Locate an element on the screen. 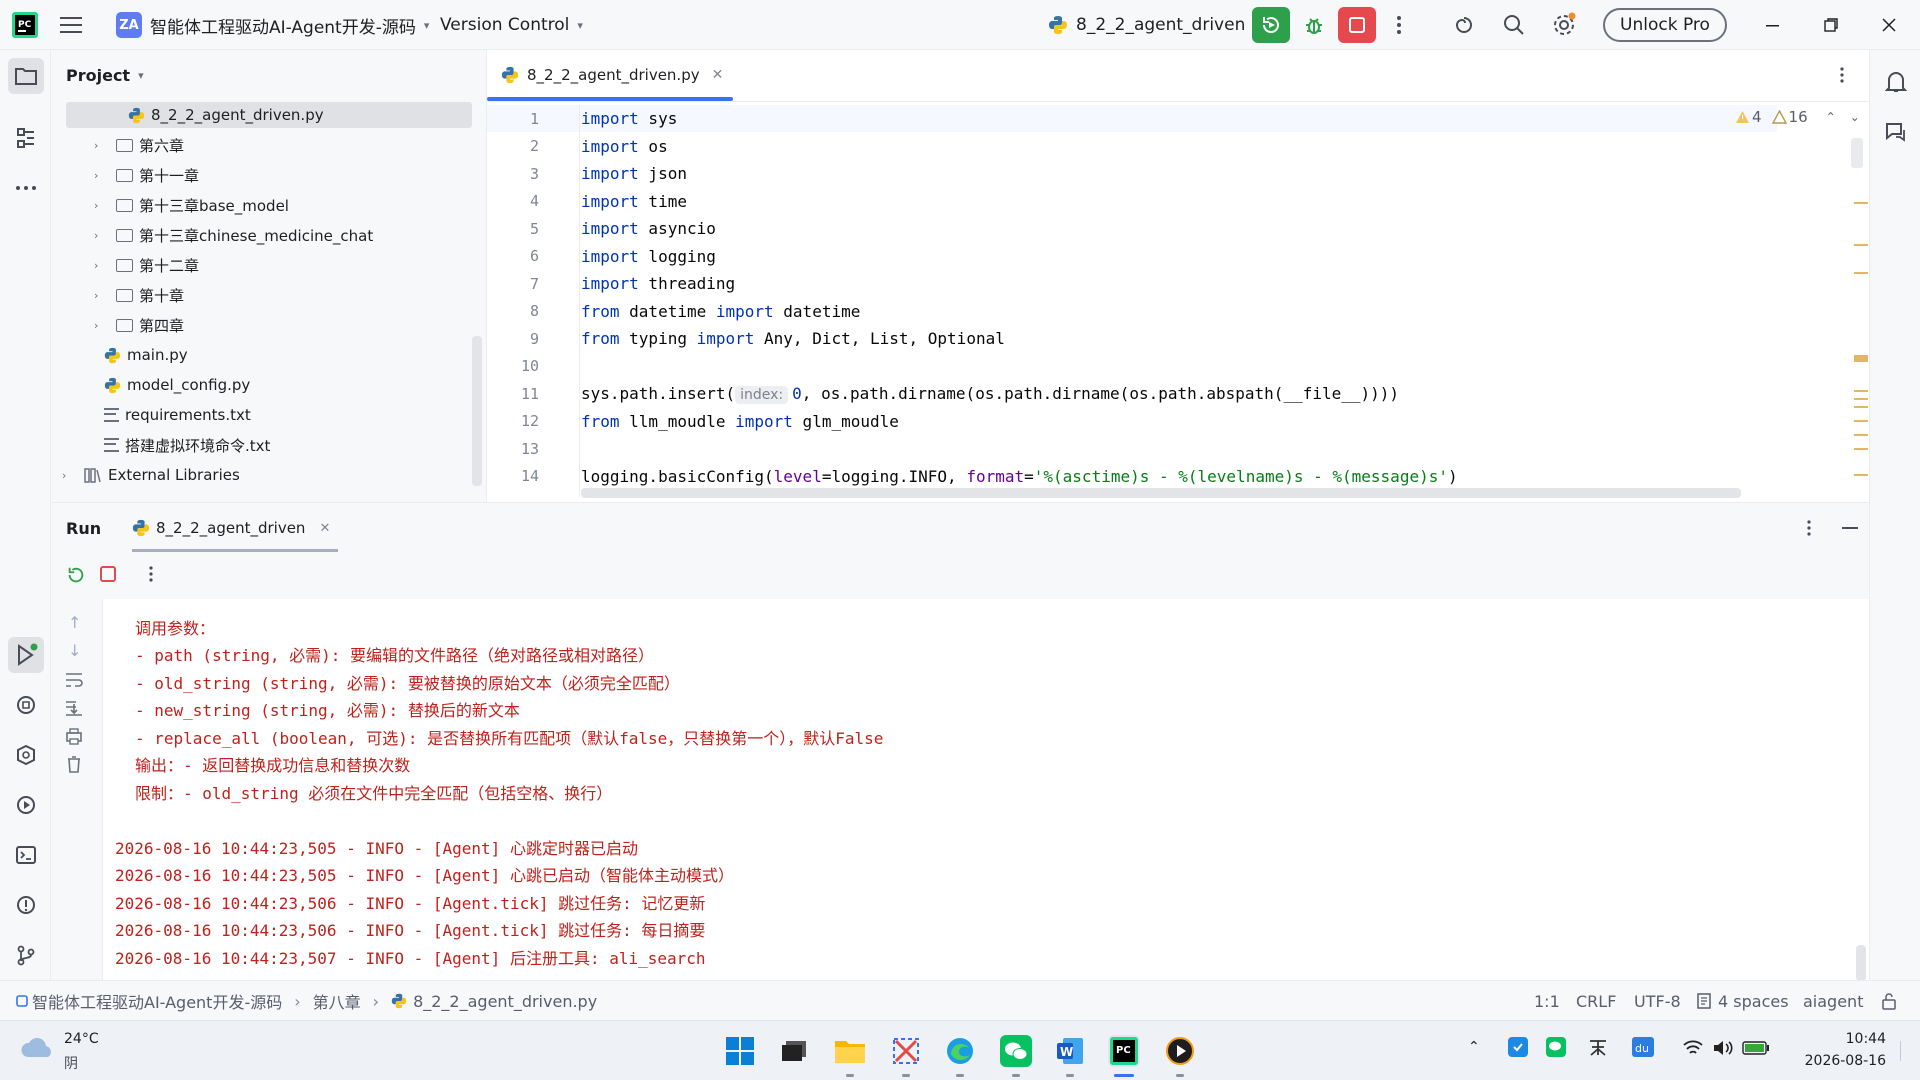 This screenshot has width=1920, height=1080. more-vertical-icon is located at coordinates (151, 576).